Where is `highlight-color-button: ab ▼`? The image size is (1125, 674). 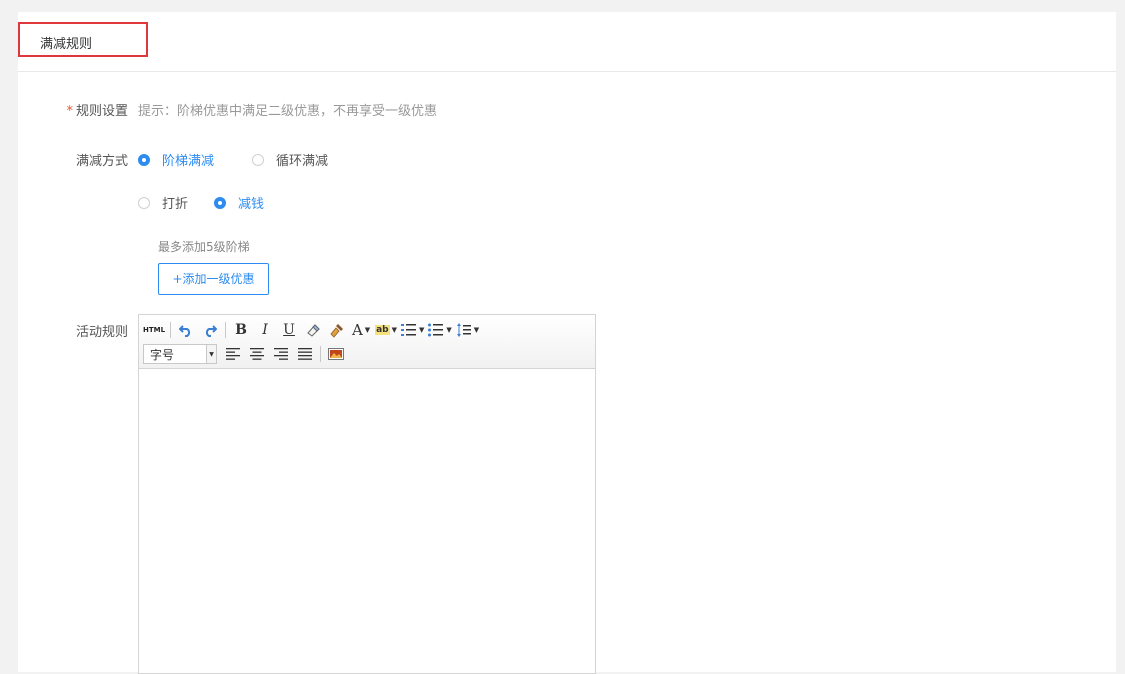
highlight-color-button: ab ▼ is located at coordinates (386, 330).